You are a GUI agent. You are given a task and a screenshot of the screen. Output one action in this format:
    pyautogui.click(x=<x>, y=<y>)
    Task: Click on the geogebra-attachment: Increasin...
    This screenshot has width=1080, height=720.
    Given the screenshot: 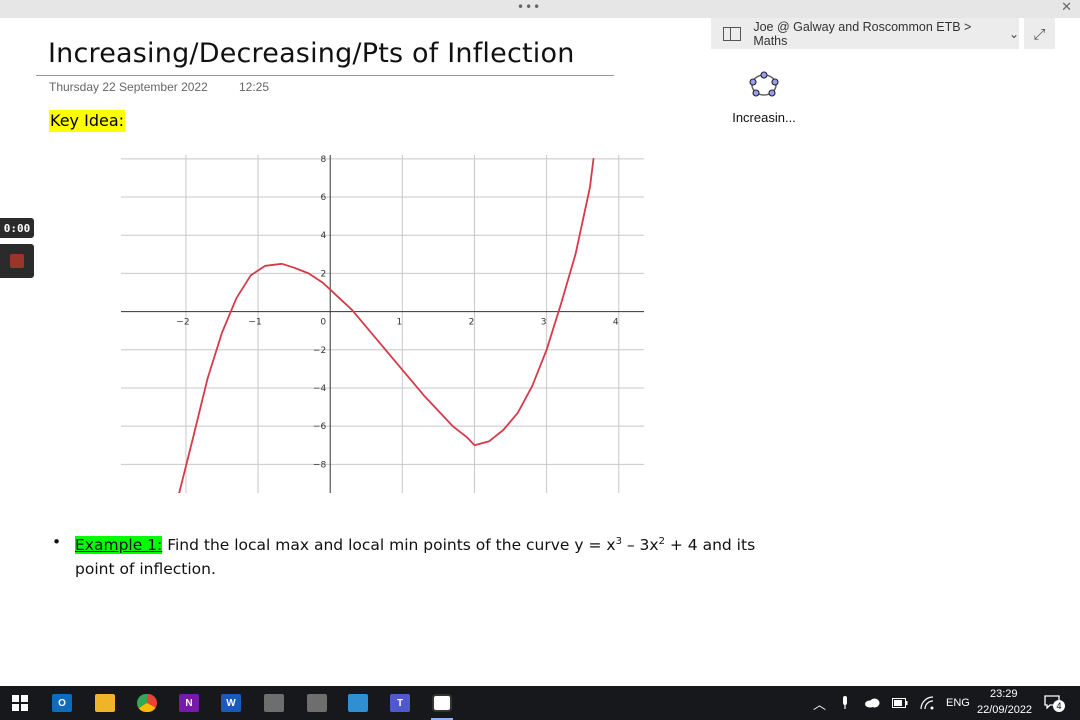 What is the action you would take?
    pyautogui.click(x=764, y=96)
    